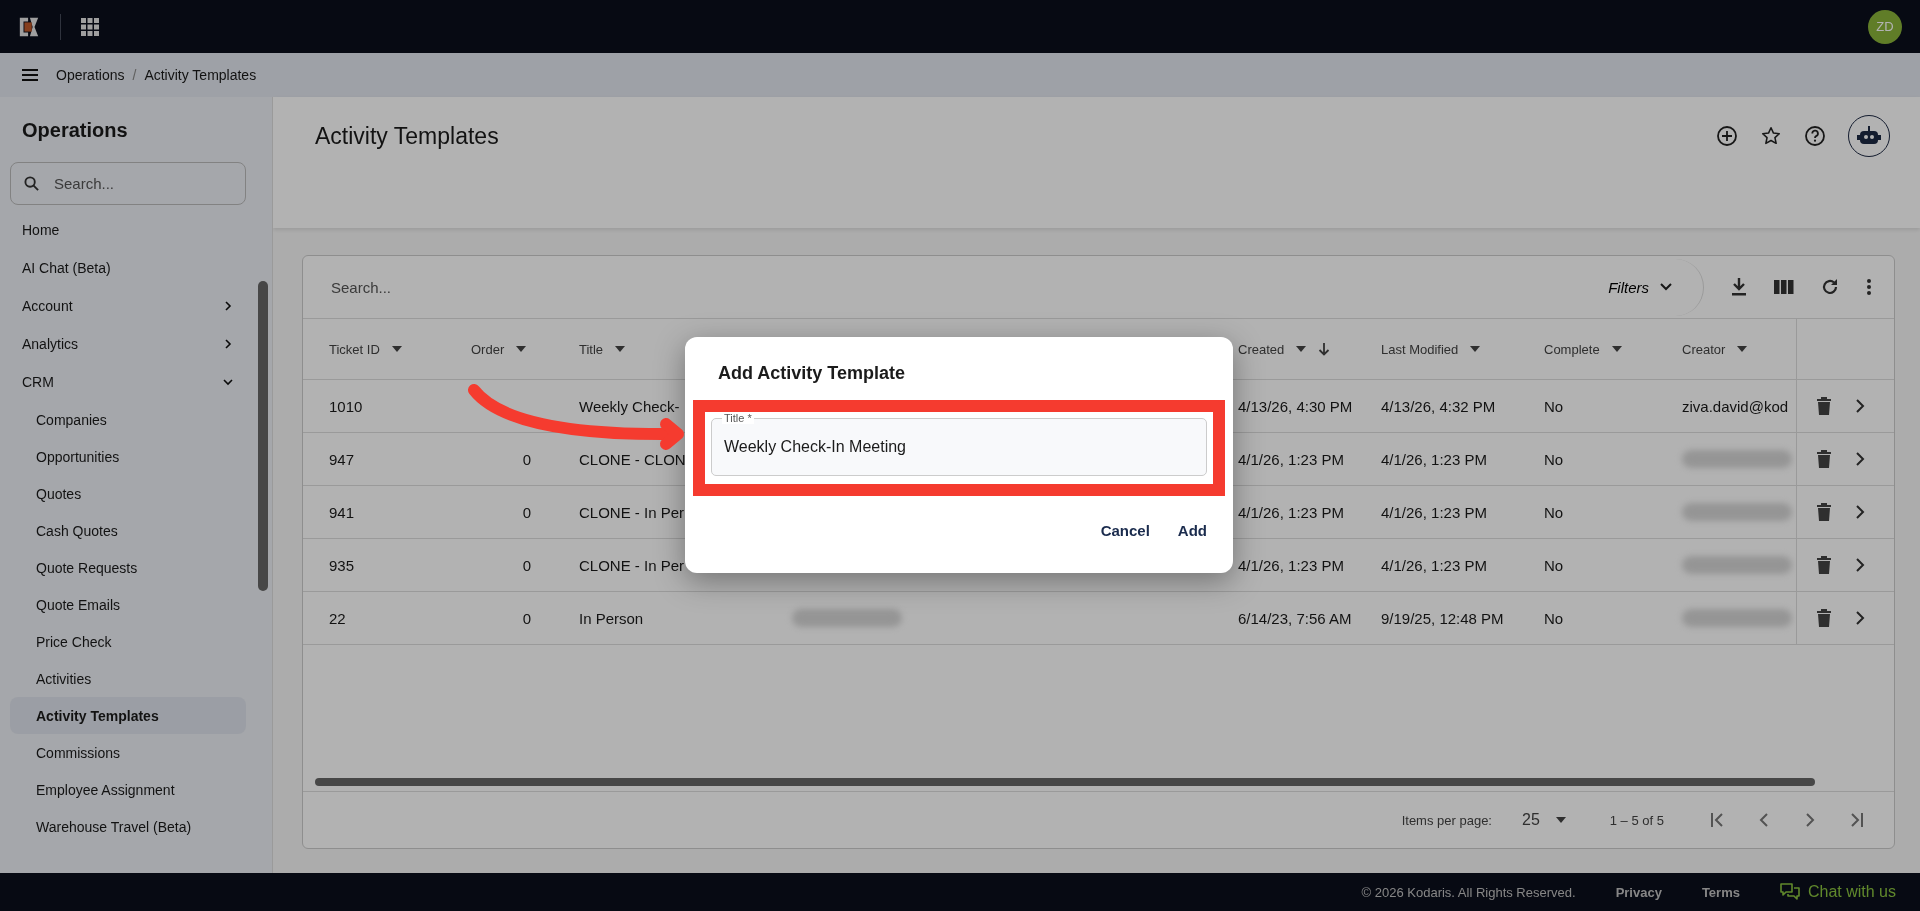  What do you see at coordinates (128, 641) in the screenshot?
I see `sidebar-item: Price Check` at bounding box center [128, 641].